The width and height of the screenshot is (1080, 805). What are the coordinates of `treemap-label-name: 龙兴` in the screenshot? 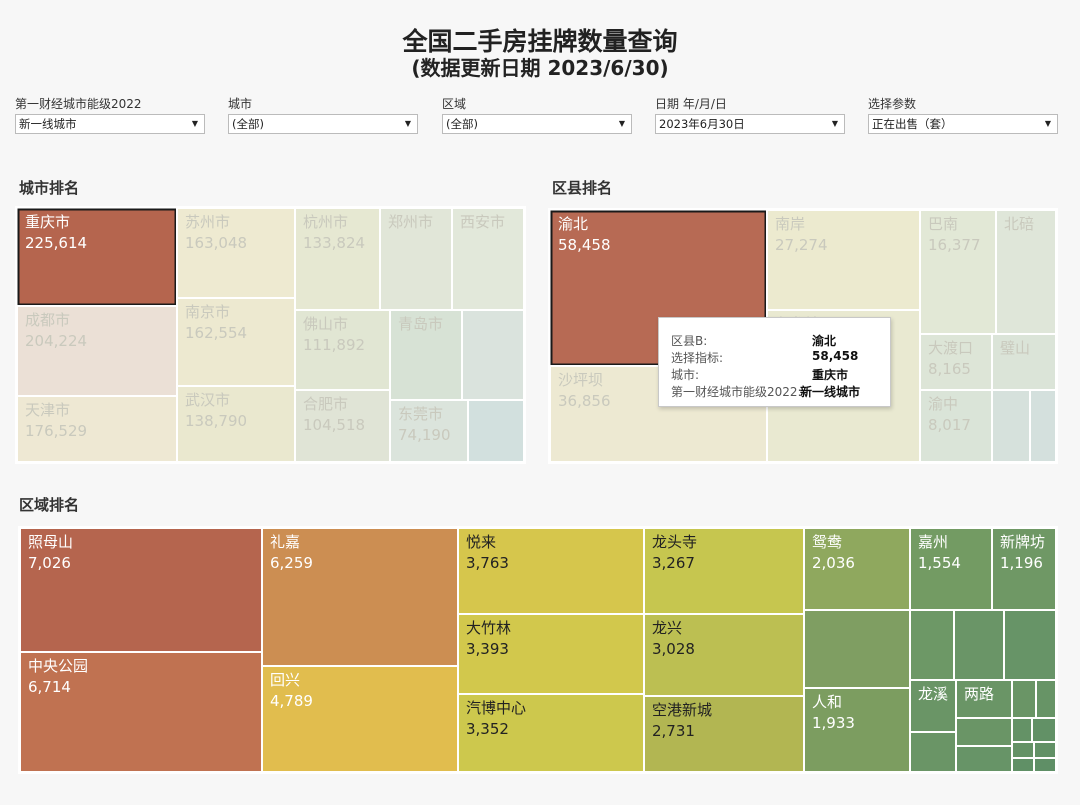 It's located at (667, 628).